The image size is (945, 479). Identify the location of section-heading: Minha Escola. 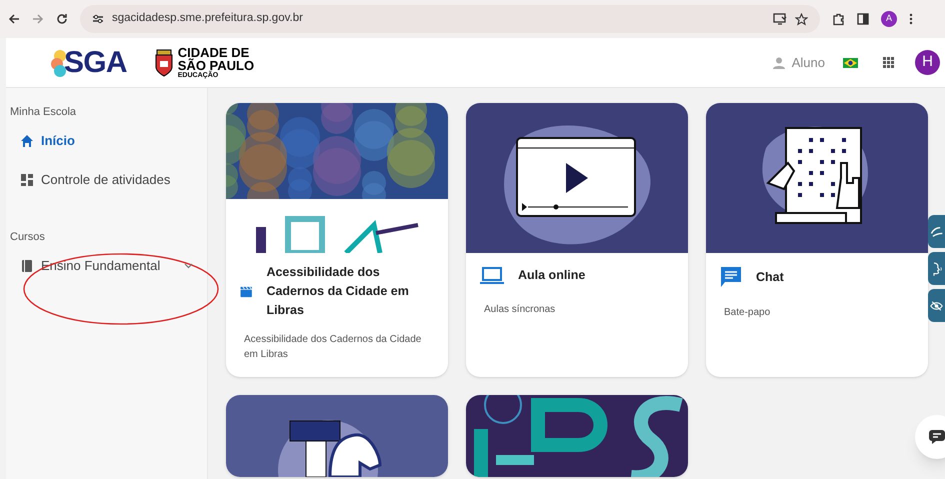
(43, 112).